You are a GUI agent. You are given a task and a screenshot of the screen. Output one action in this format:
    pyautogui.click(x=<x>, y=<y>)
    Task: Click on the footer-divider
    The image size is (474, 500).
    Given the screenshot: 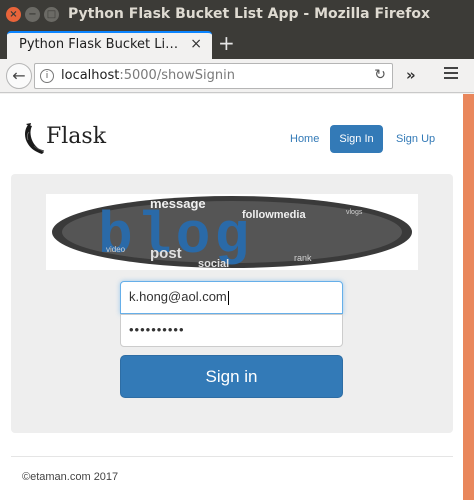 What is the action you would take?
    pyautogui.click(x=232, y=456)
    